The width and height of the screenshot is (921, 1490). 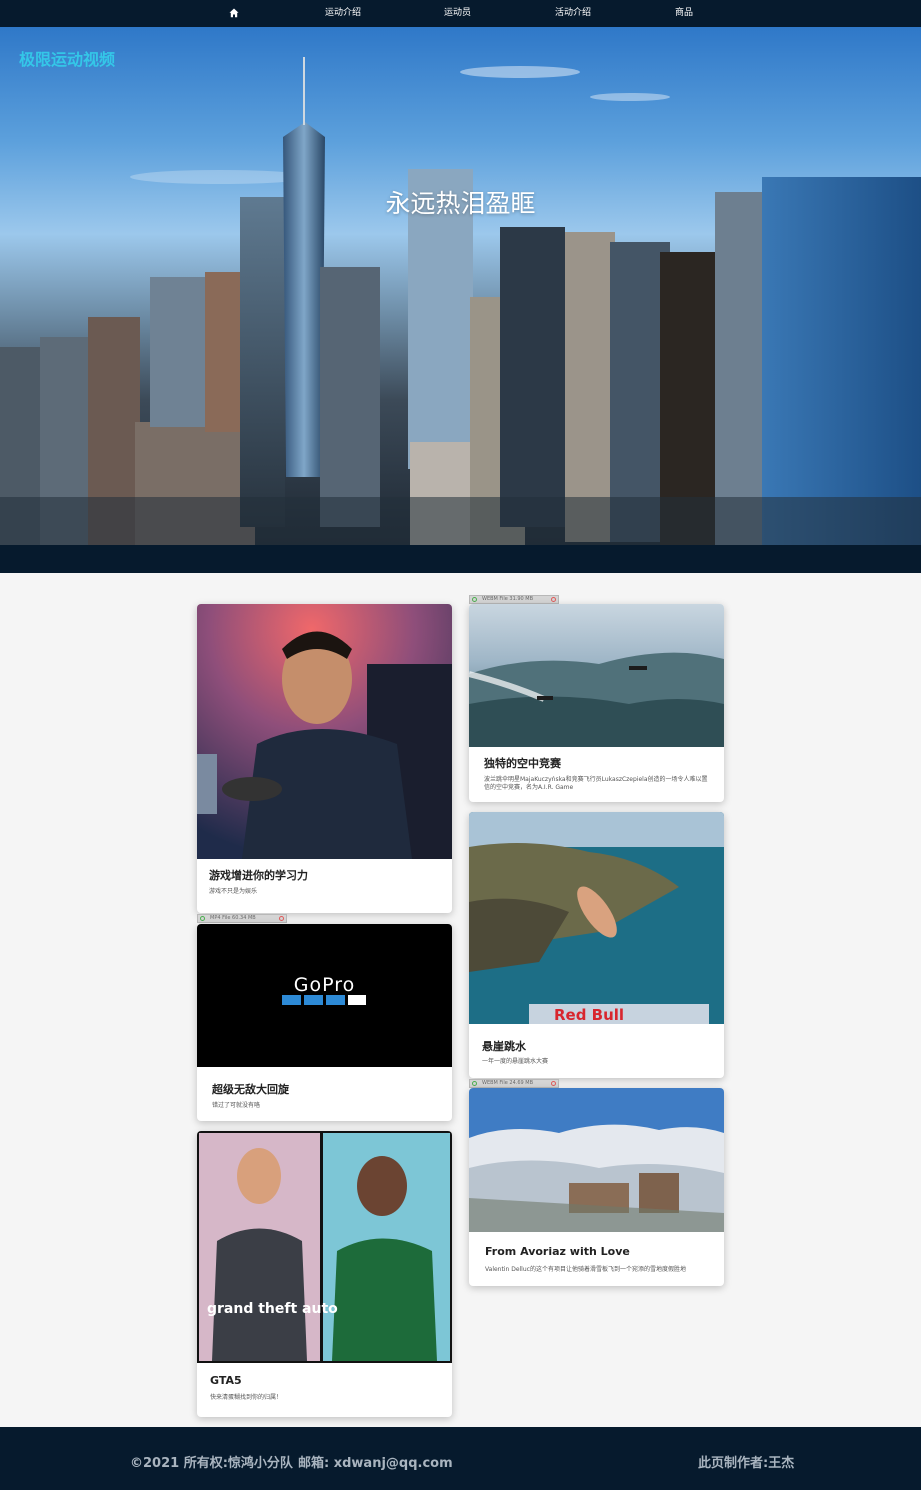 I want to click on gopro-video: GoPro, so click(x=324, y=995).